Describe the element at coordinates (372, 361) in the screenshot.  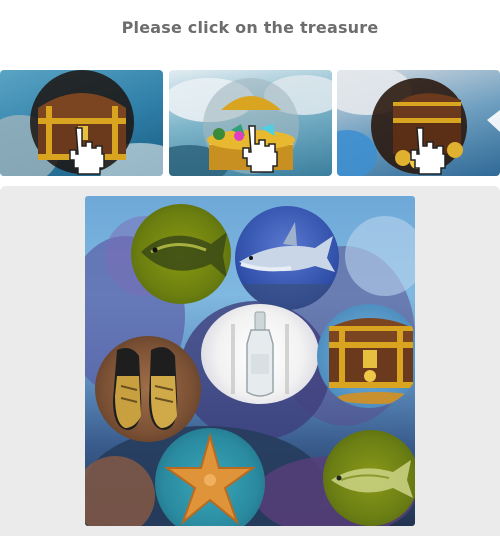
I see `treasure-chest-icon` at that location.